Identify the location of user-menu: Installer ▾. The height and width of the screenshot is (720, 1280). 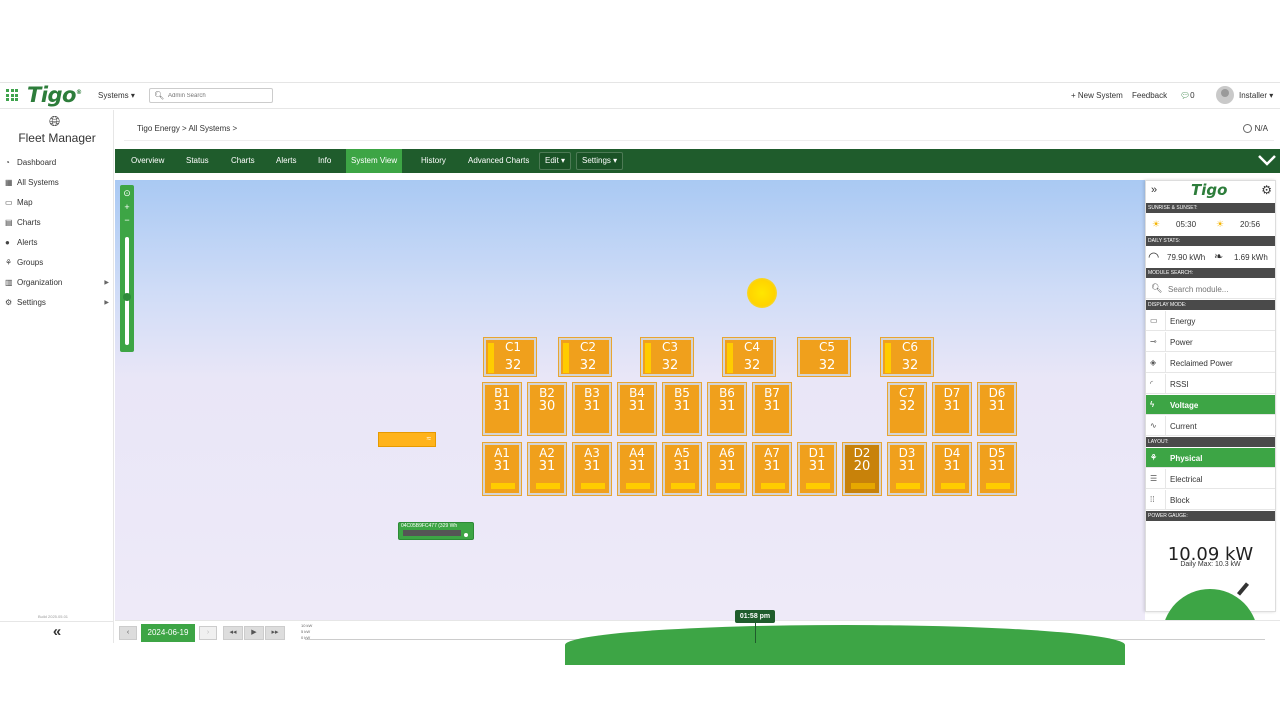
(1256, 95).